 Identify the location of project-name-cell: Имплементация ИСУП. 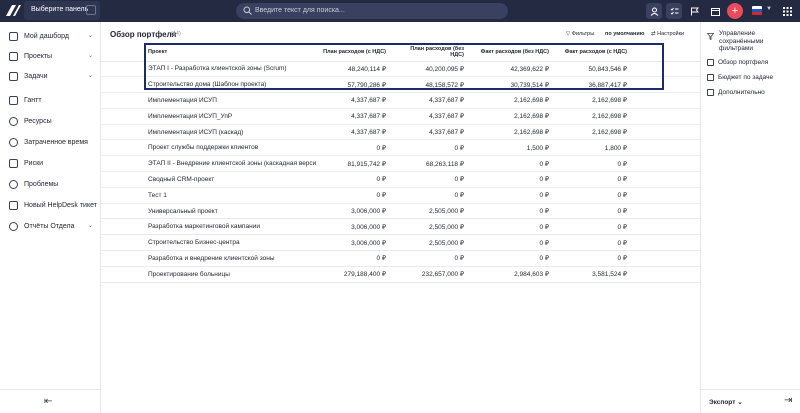
(230, 100).